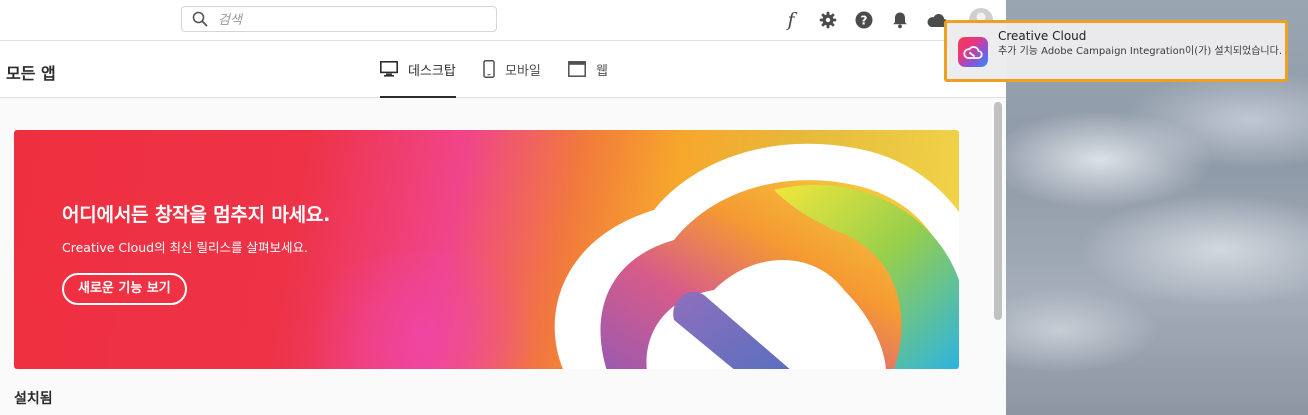 Image resolution: width=1308 pixels, height=415 pixels. I want to click on mobile-icon, so click(489, 69).